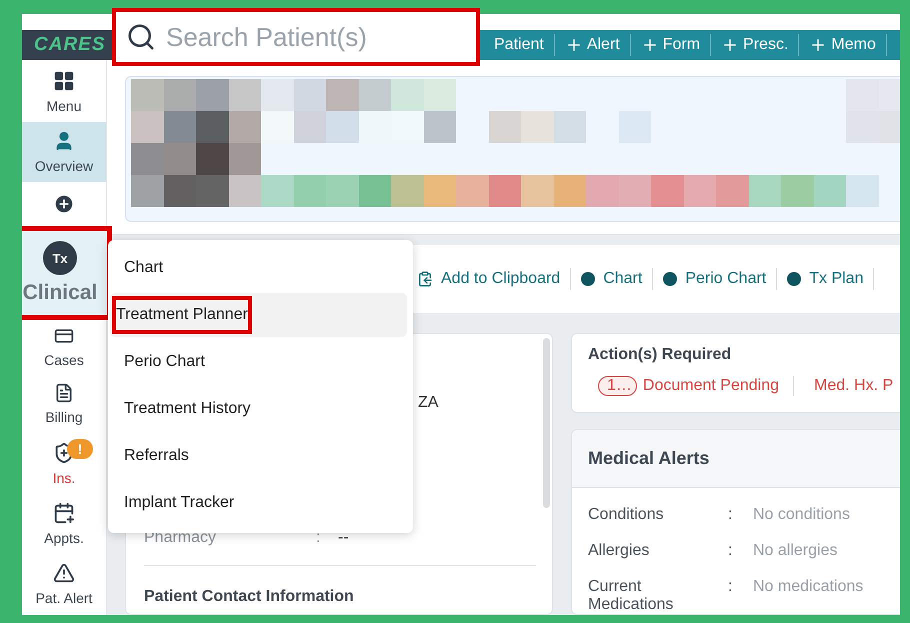  I want to click on clipboard-icon, so click(425, 279).